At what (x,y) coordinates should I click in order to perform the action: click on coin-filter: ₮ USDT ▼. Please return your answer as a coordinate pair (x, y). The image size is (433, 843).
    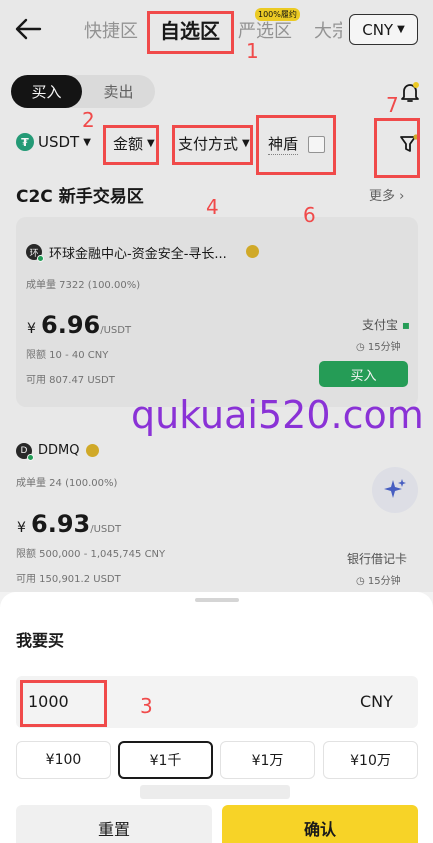
    Looking at the image, I should click on (53, 142).